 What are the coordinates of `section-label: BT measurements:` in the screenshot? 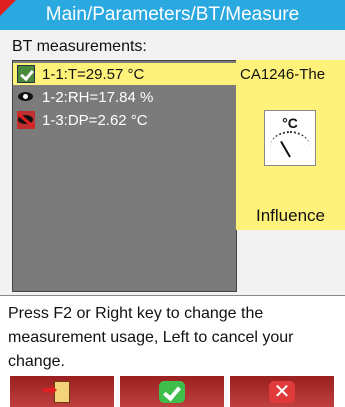 It's located at (79, 46).